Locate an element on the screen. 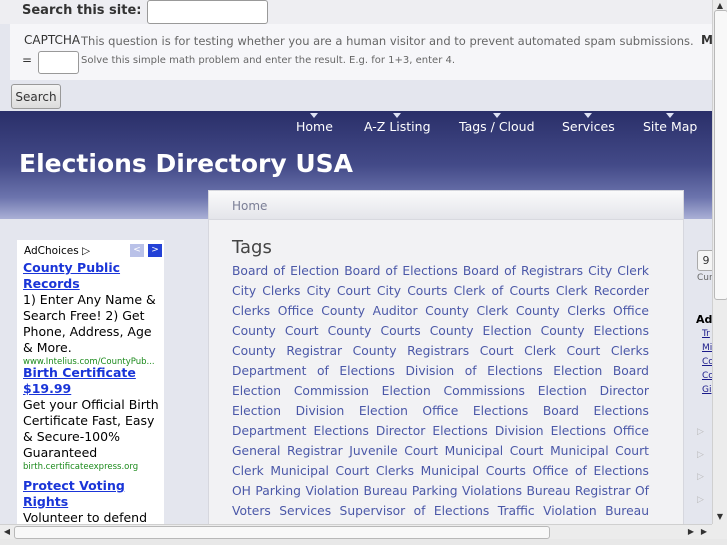 The height and width of the screenshot is (545, 727). search-label: Search this site: is located at coordinates (82, 10).